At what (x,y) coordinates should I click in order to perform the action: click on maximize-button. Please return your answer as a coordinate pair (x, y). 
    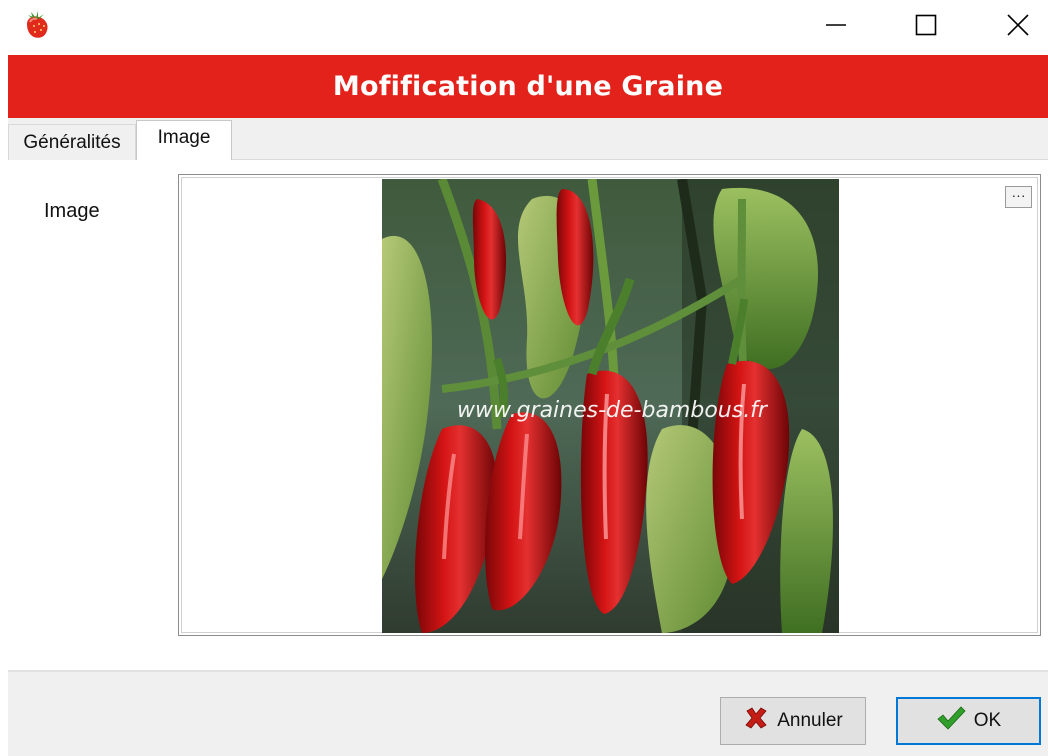
    Looking at the image, I should click on (926, 25).